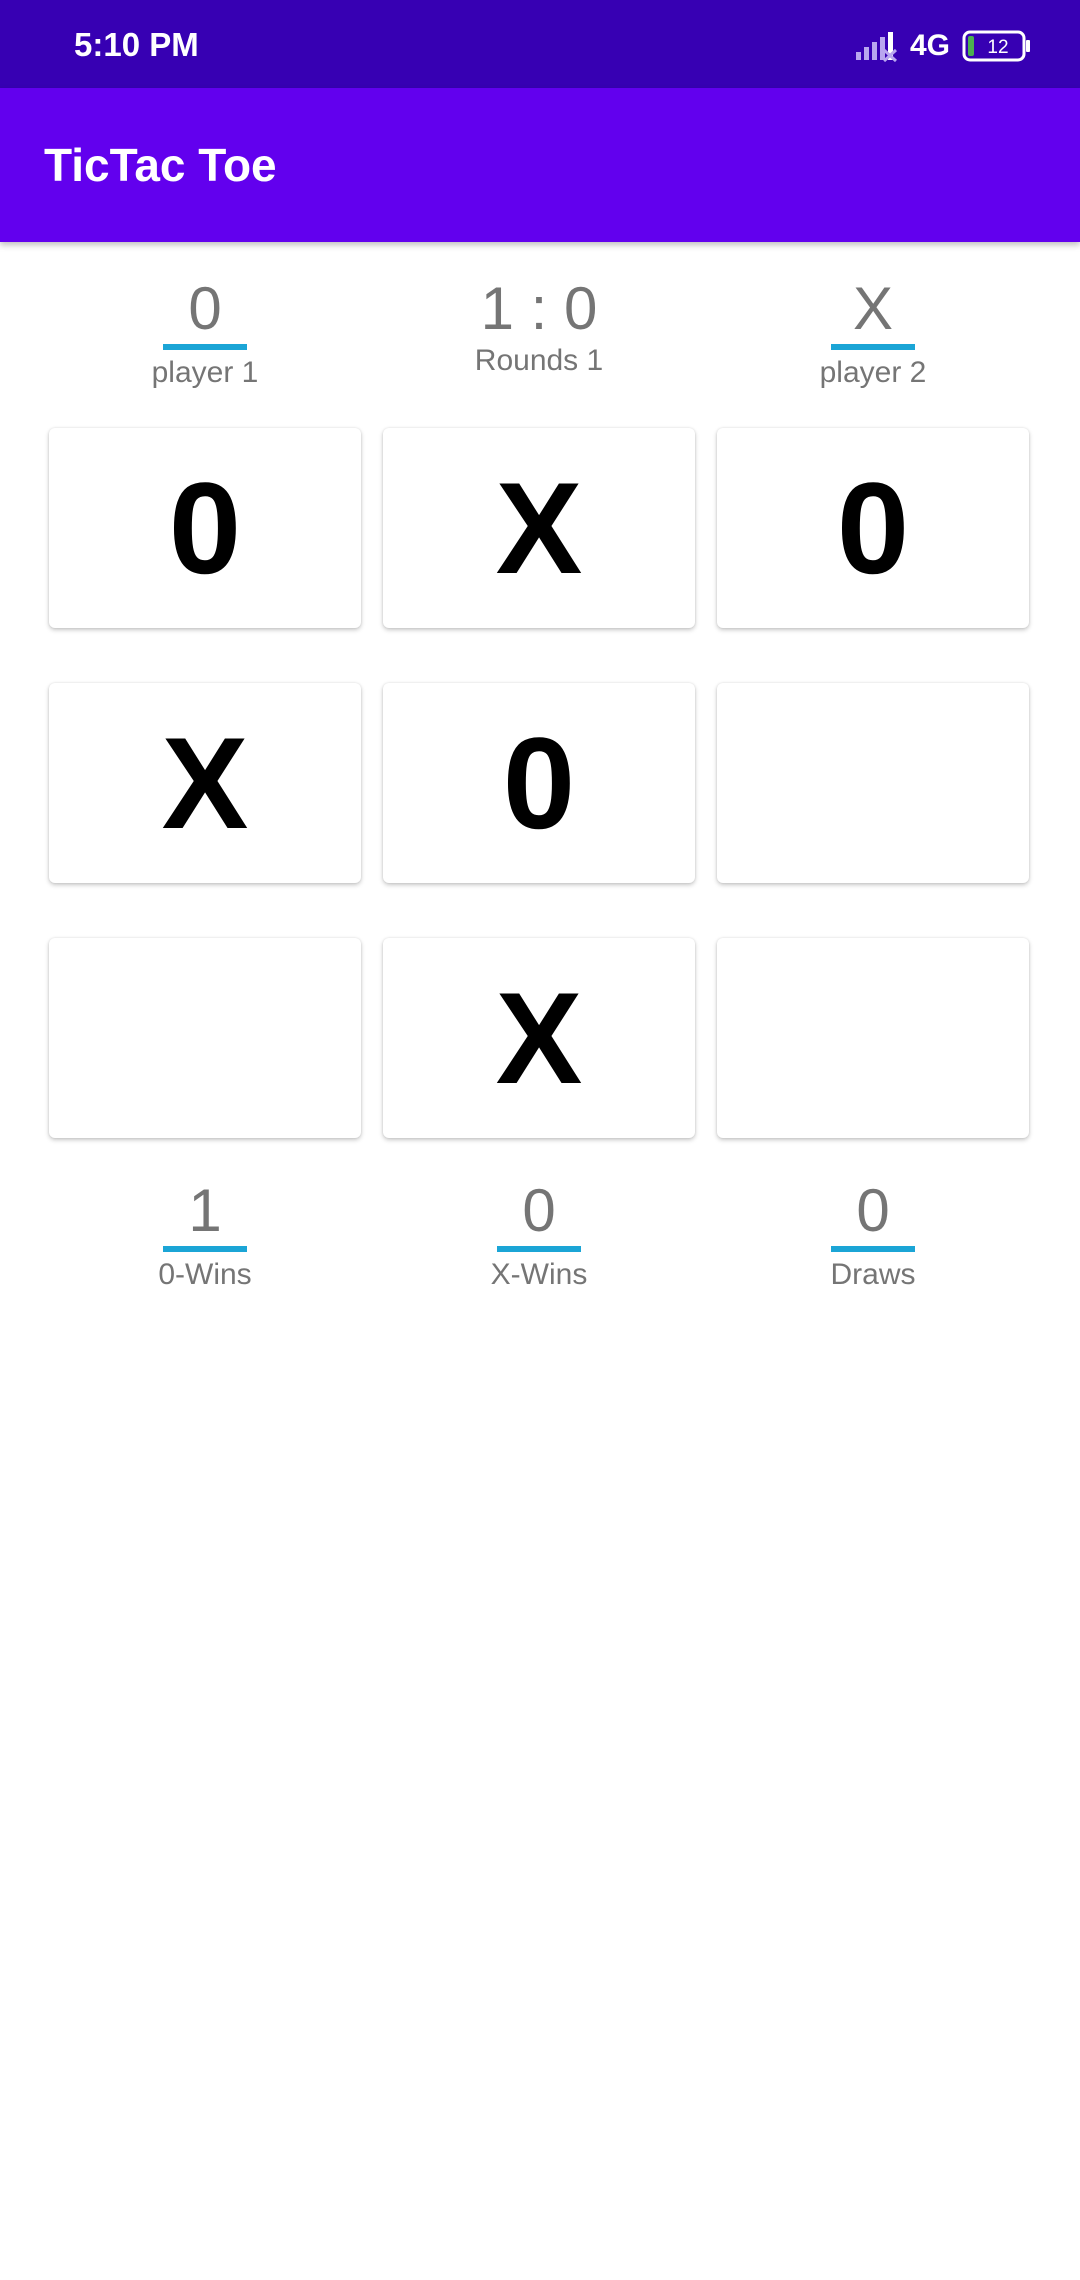 The height and width of the screenshot is (2280, 1080). What do you see at coordinates (539, 1274) in the screenshot?
I see `x-wins-label: X-Wins` at bounding box center [539, 1274].